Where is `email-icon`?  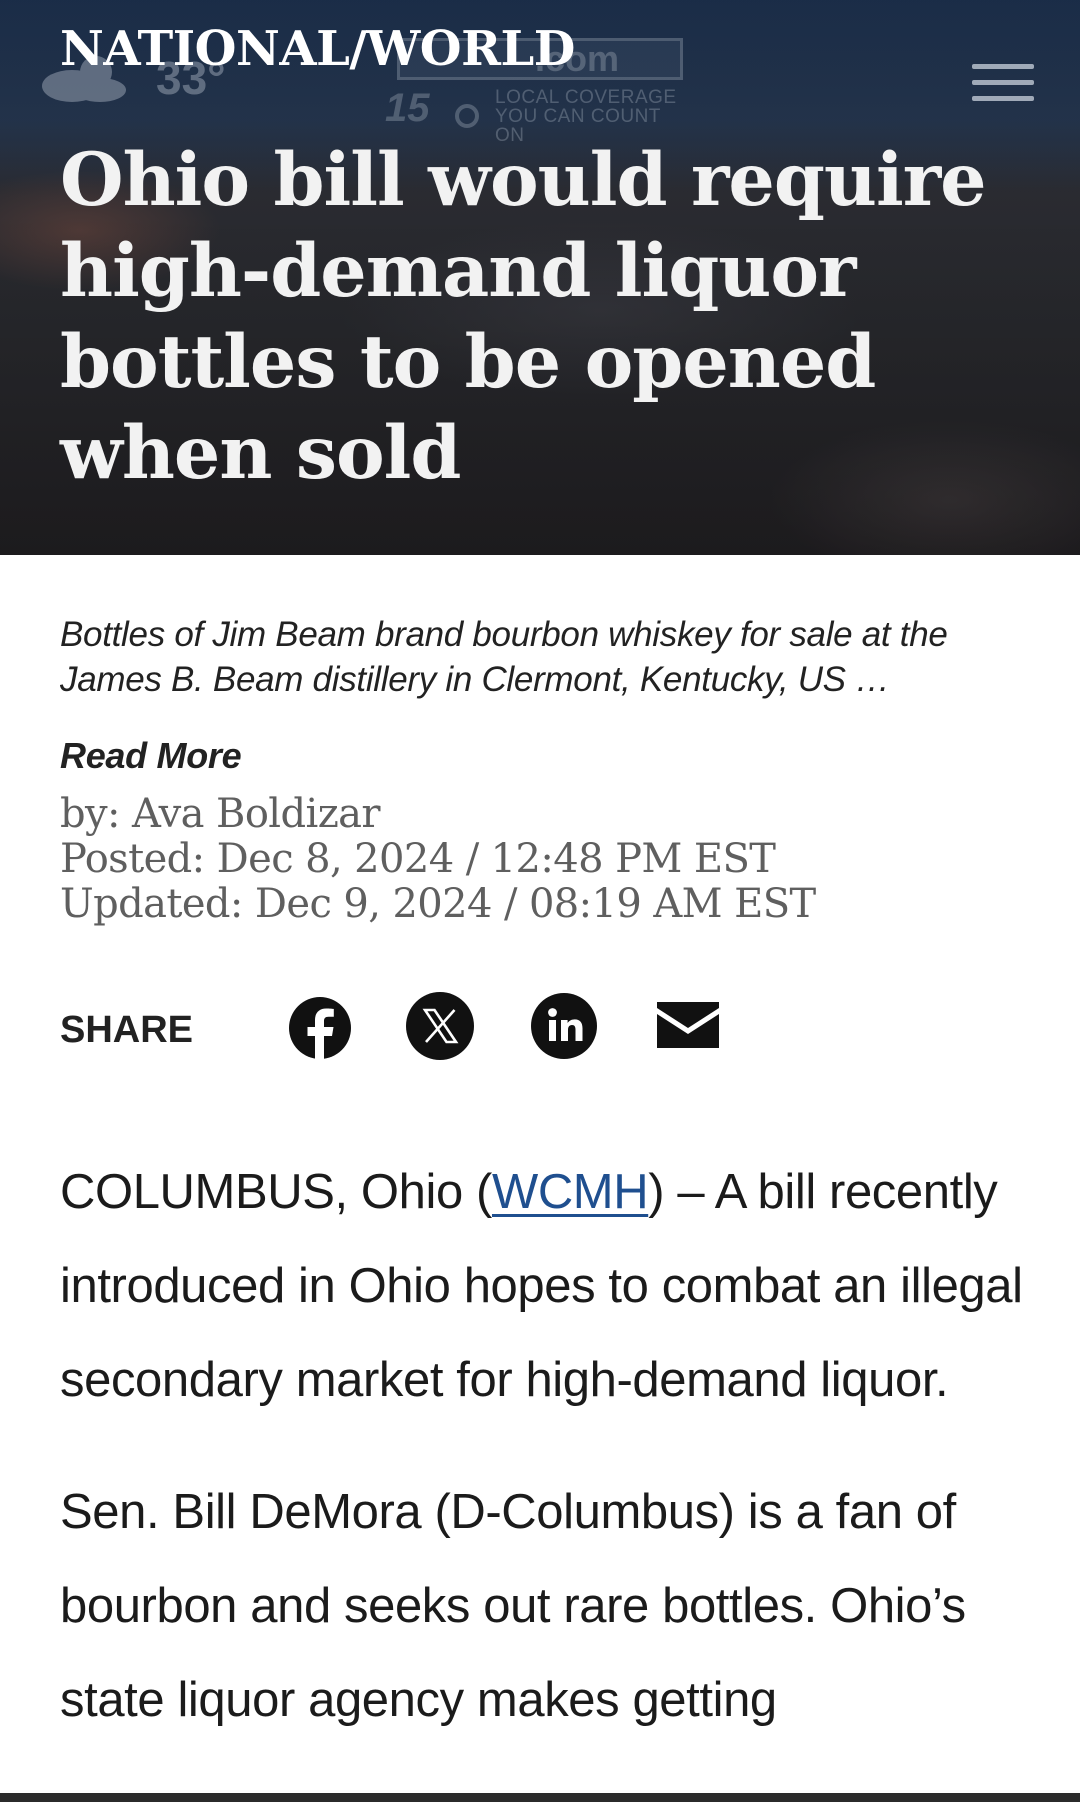
email-icon is located at coordinates (688, 1025).